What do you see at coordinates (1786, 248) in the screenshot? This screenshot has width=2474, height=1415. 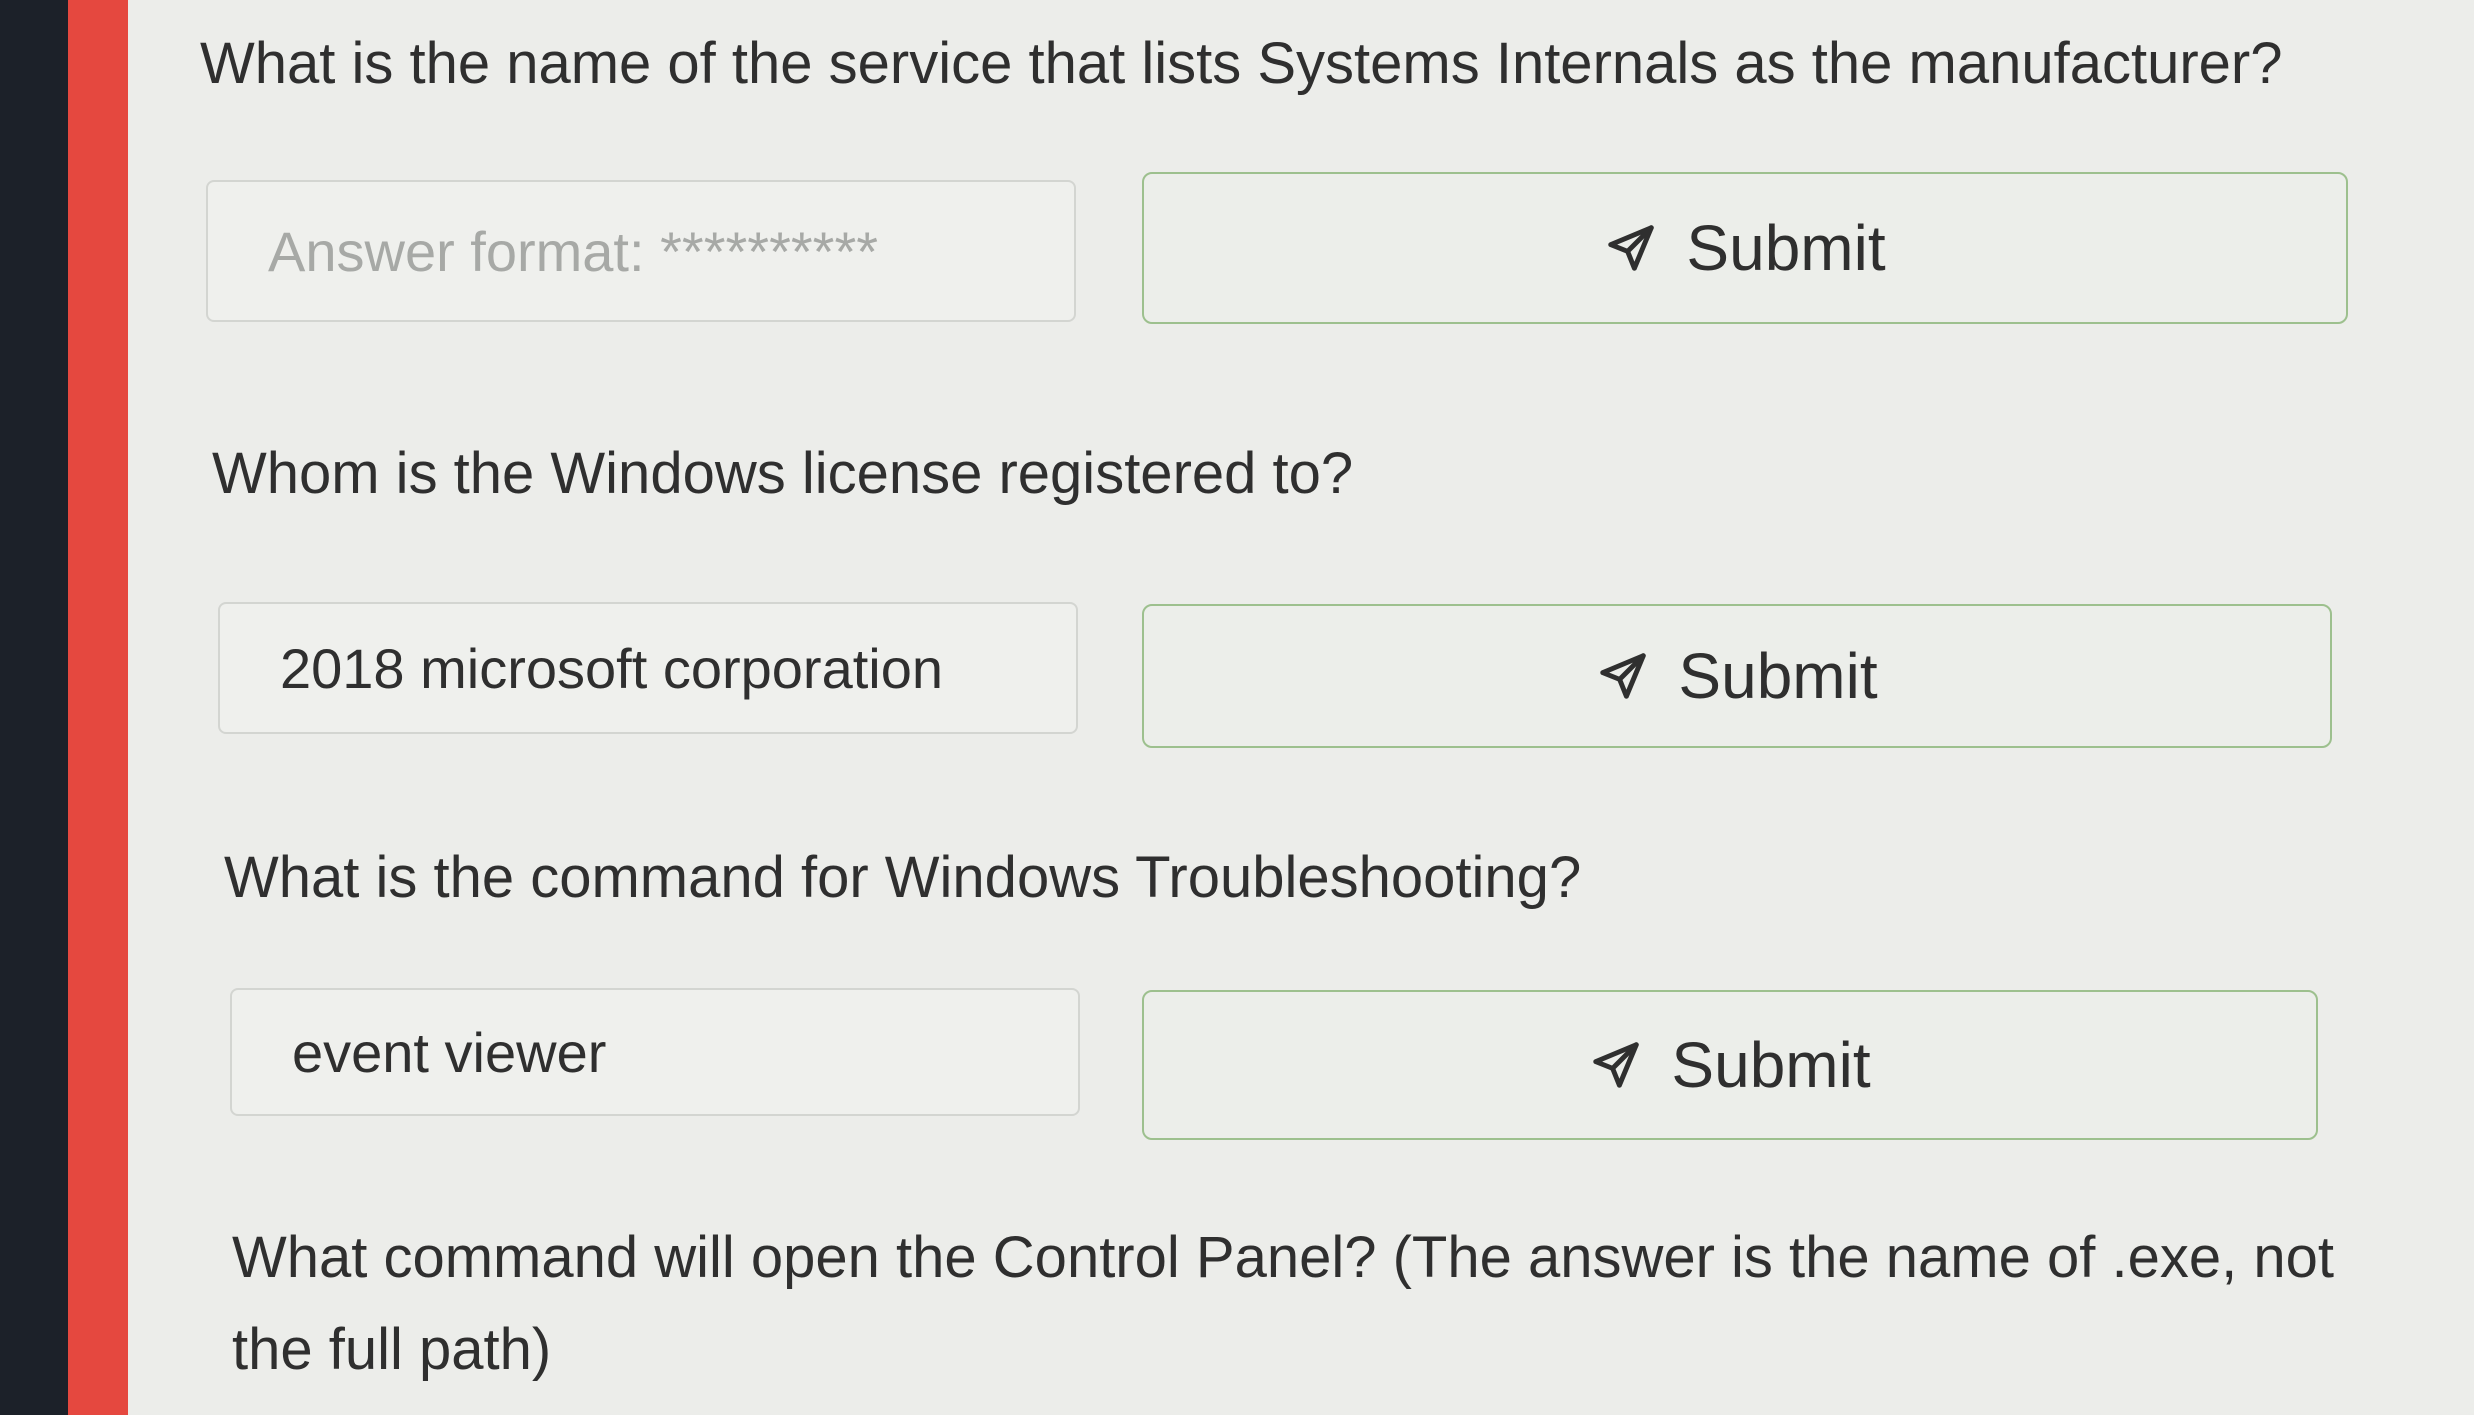 I see `question-1-submit-label: Submit` at bounding box center [1786, 248].